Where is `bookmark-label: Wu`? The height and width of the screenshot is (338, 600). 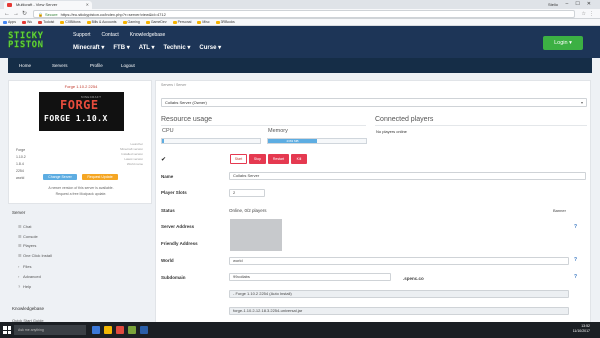 bookmark-label: Wu is located at coordinates (29, 22).